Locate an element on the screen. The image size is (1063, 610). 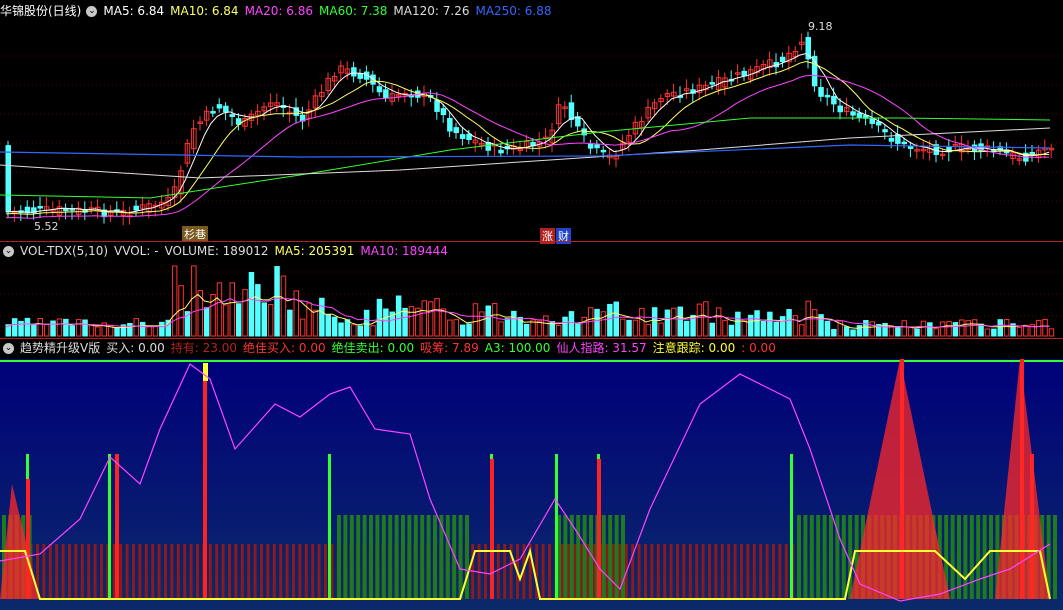
vol-collapse-icon: ⌄ is located at coordinates (8, 251).